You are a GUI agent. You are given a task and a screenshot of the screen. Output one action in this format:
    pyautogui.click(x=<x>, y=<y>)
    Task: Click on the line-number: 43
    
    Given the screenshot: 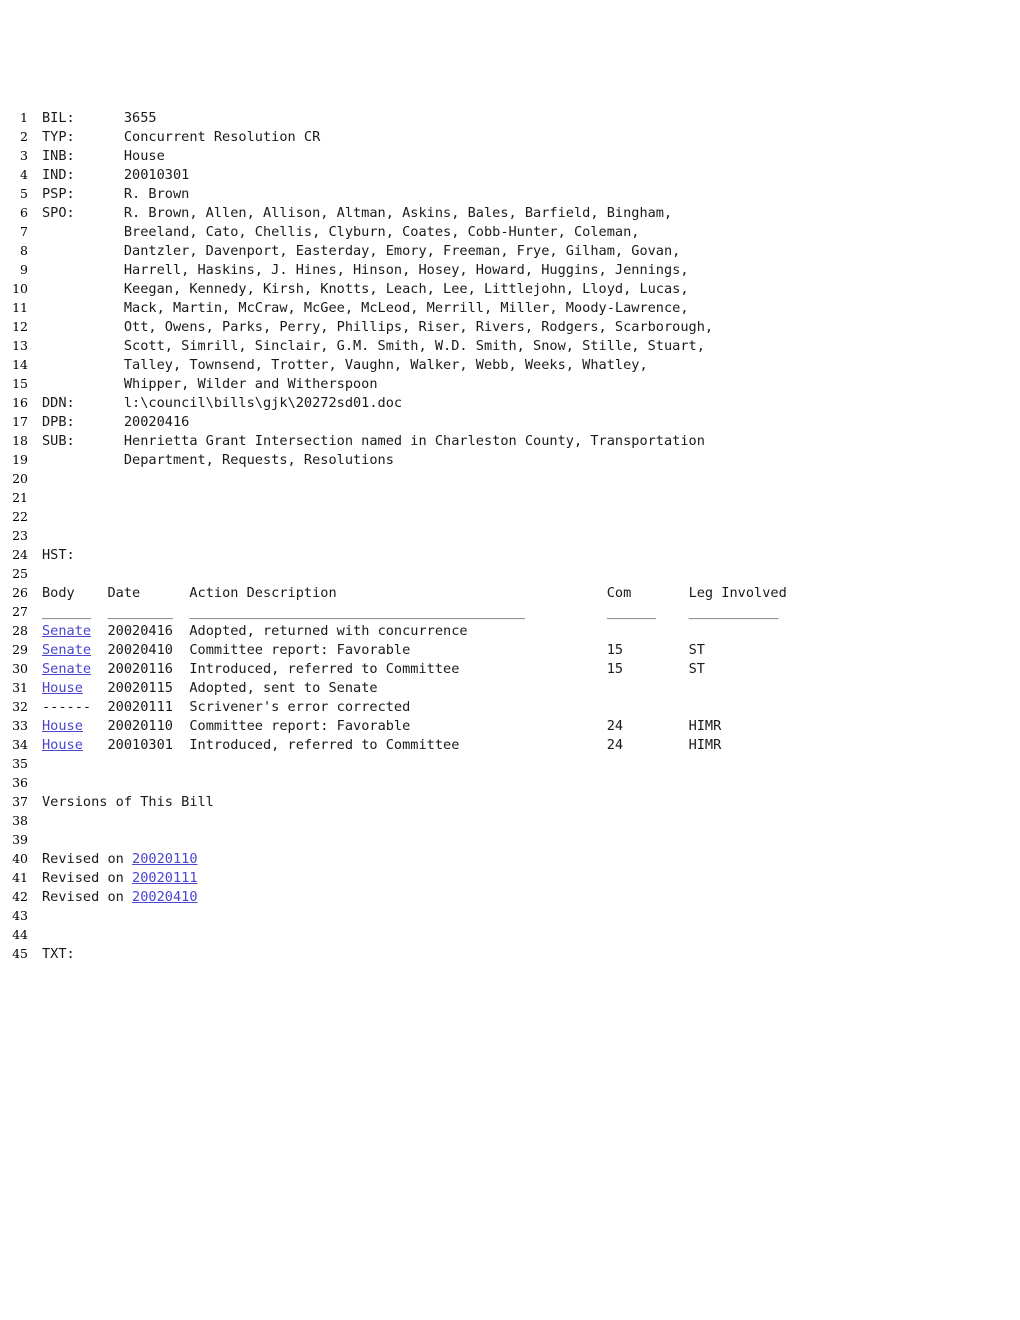 What is the action you would take?
    pyautogui.click(x=20, y=915)
    